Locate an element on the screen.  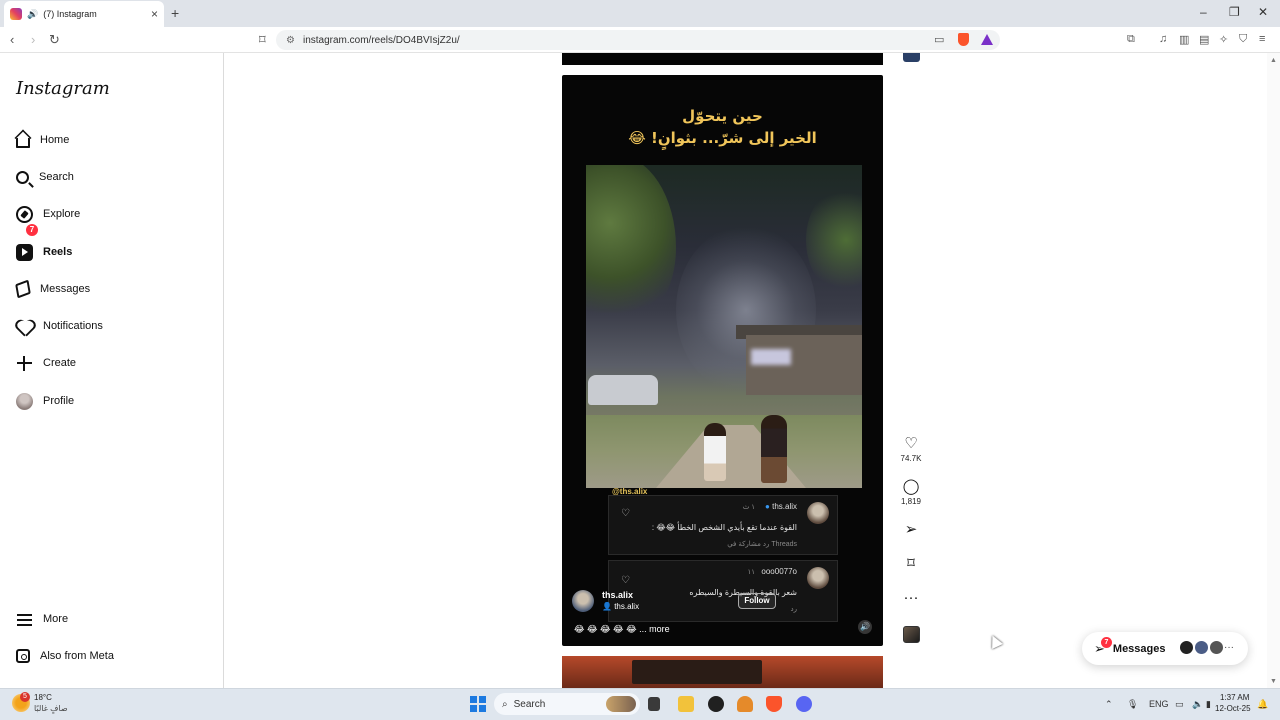
sidebar-item-create: Create is located at coordinates (111, 363).